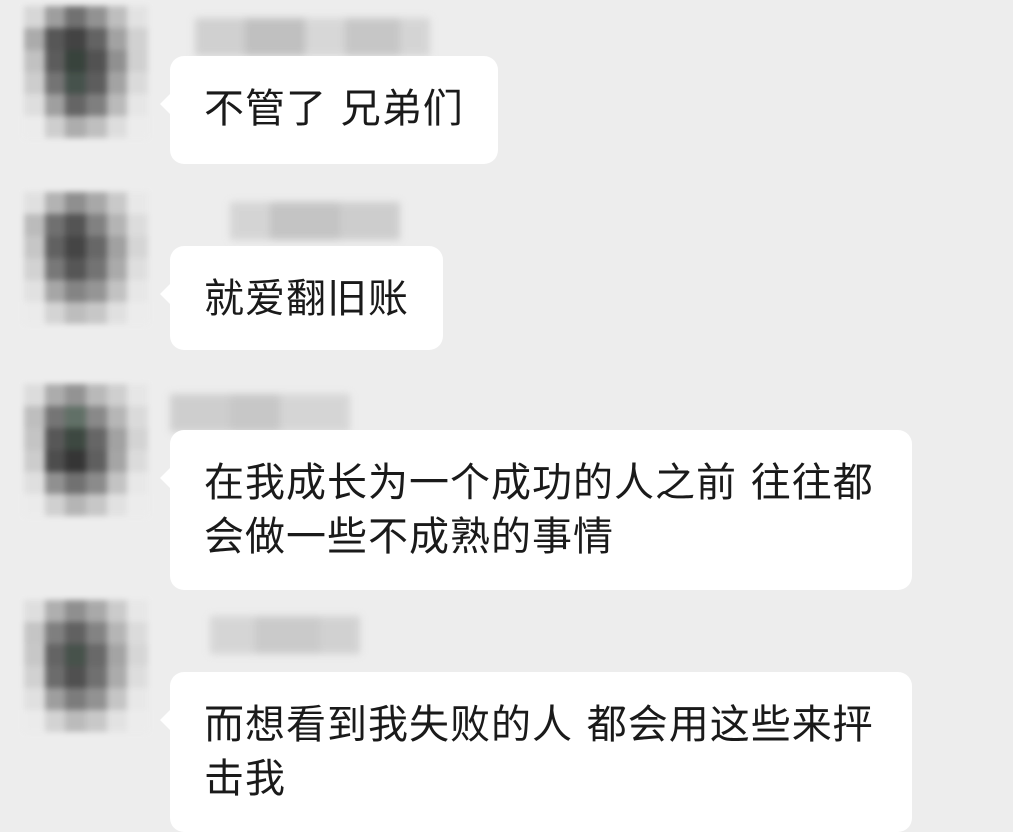 Image resolution: width=1013 pixels, height=832 pixels. I want to click on message-bubble: 在我成长为一个成功的人之前 往往都会做一些不成熟的事情, so click(536, 510).